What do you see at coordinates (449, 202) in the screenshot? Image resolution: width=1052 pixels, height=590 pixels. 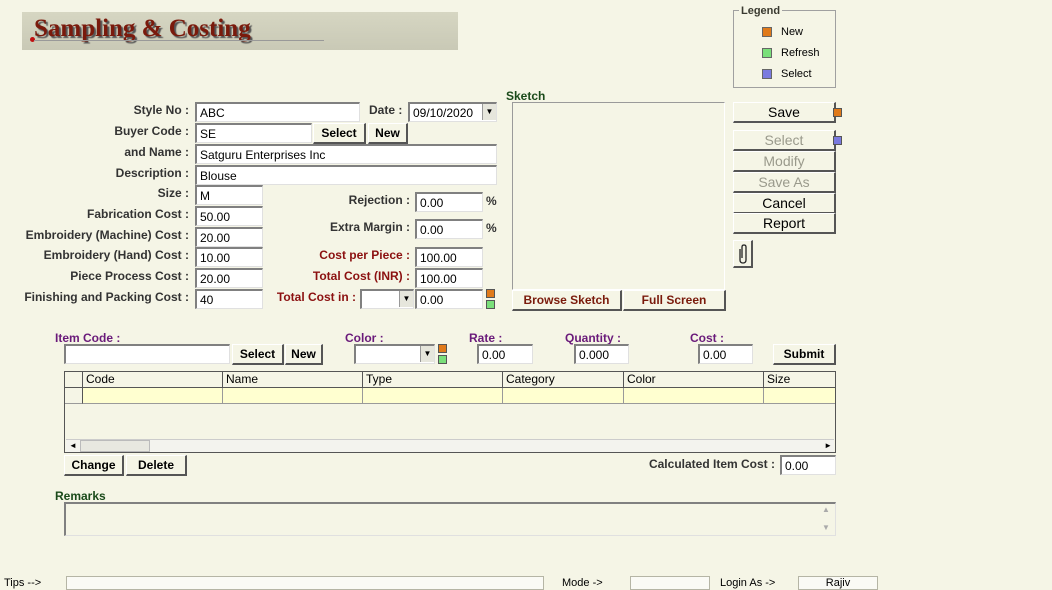 I see `rejection-input: 0.00` at bounding box center [449, 202].